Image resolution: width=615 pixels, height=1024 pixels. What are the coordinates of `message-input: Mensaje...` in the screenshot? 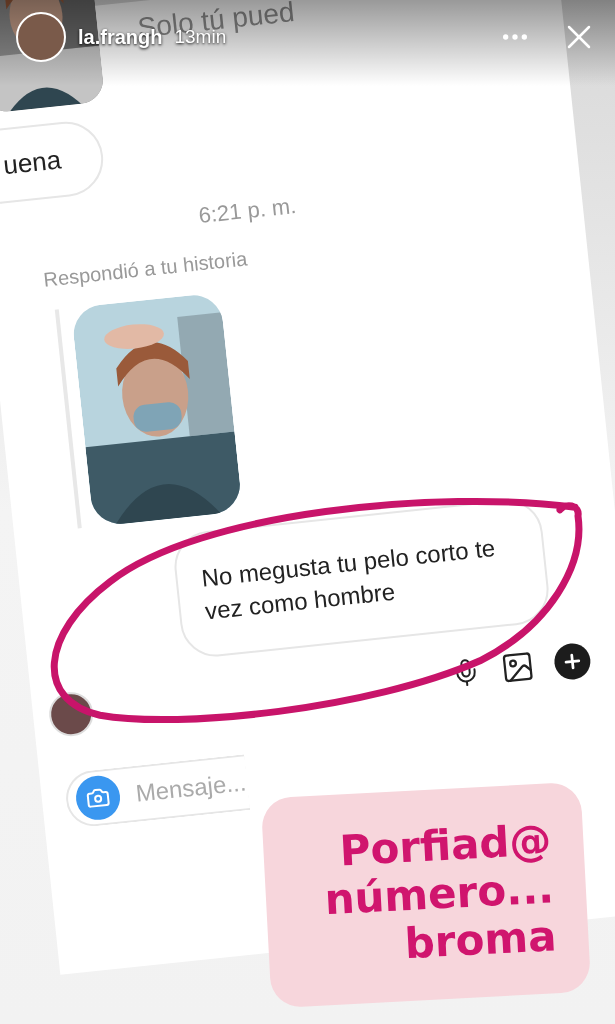 It's located at (191, 788).